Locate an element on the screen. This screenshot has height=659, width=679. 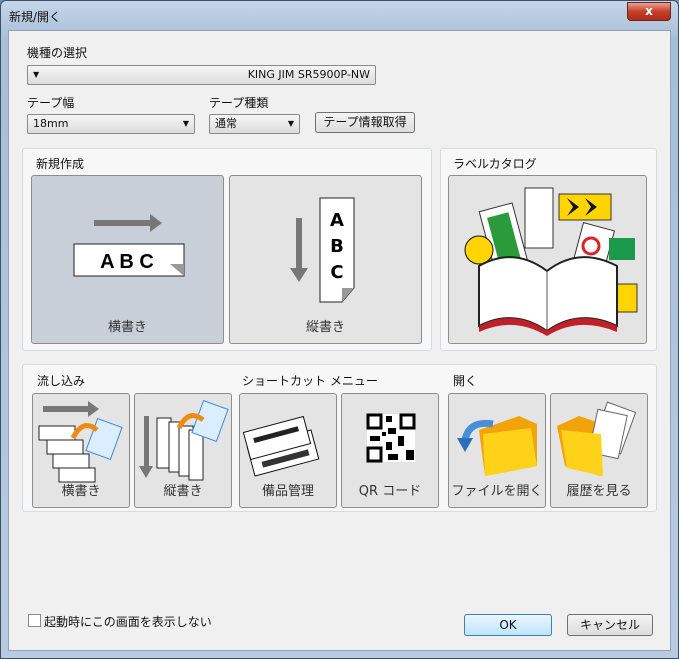
history-folder-icon is located at coordinates (597, 438).